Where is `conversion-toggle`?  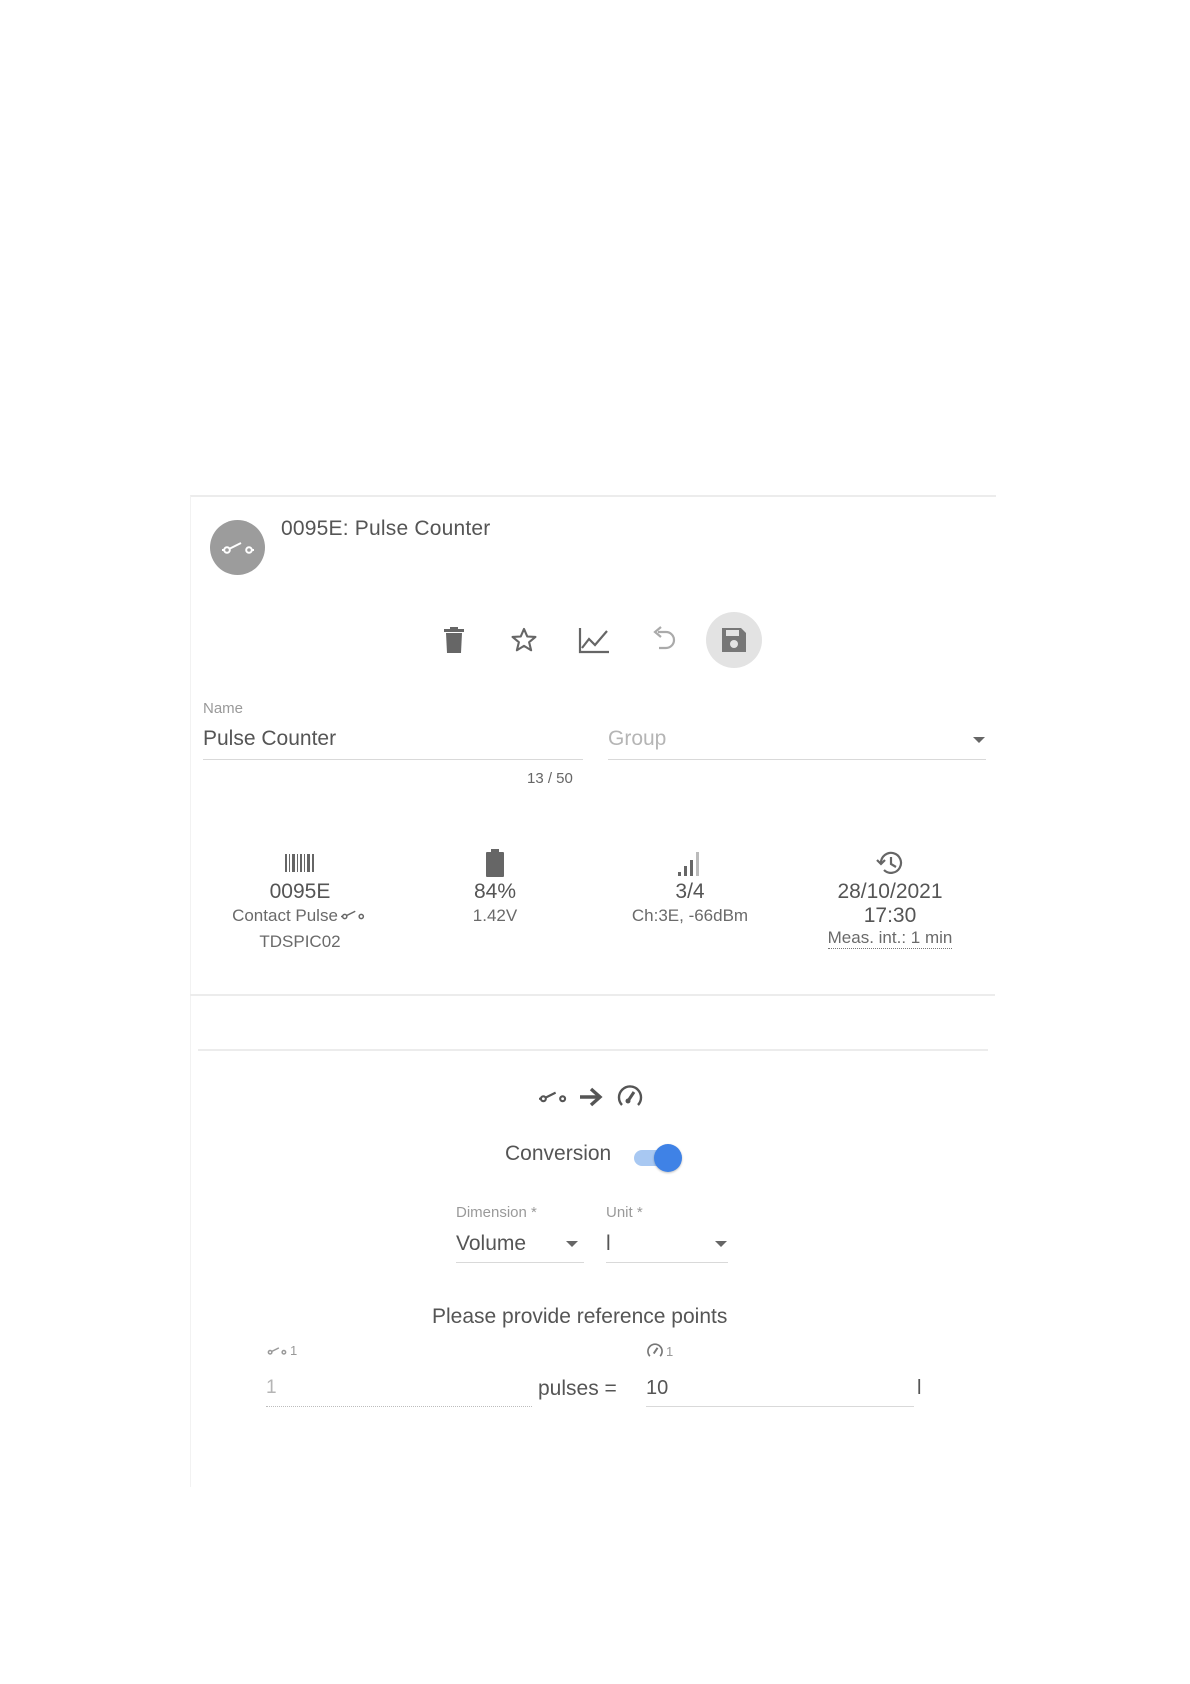 conversion-toggle is located at coordinates (657, 1157).